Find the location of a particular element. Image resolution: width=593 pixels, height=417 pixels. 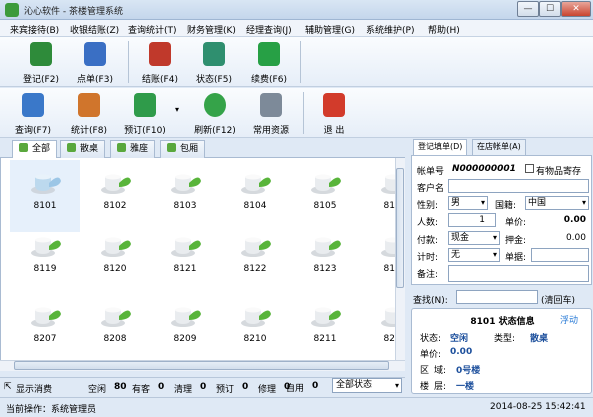

statistics-cubes-icon is located at coordinates (89, 105).